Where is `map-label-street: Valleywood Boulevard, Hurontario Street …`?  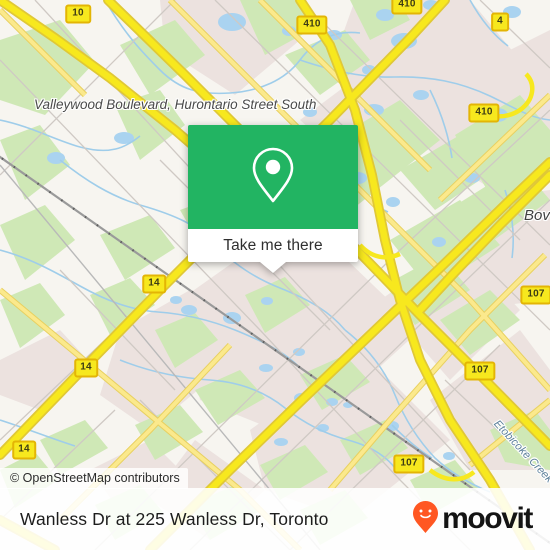 map-label-street: Valleywood Boulevard, Hurontario Street … is located at coordinates (175, 104).